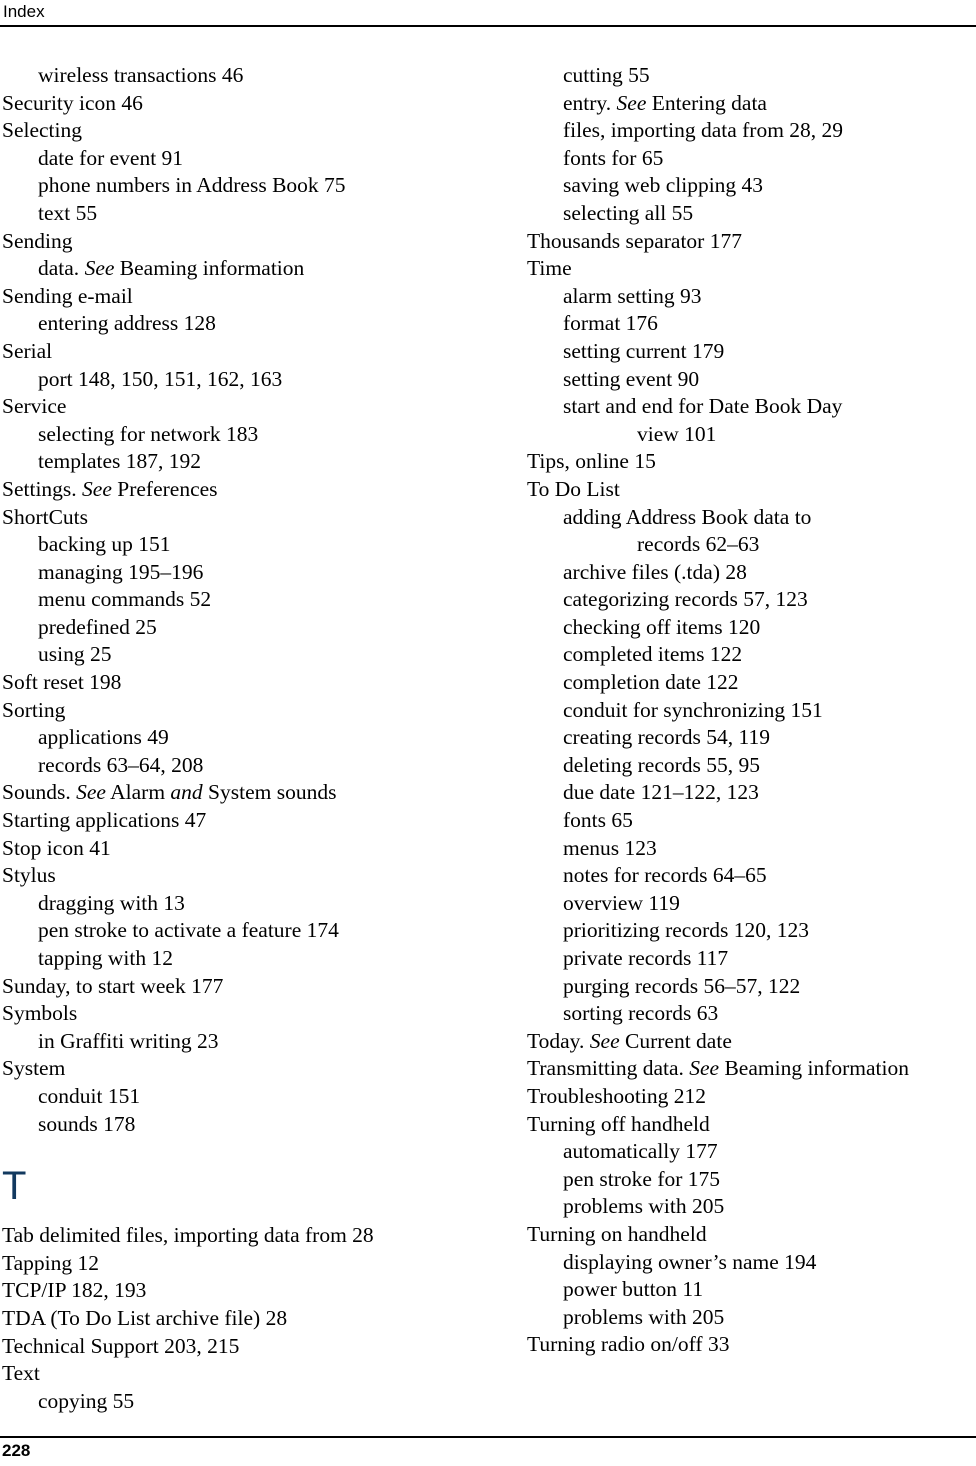 The height and width of the screenshot is (1466, 976). I want to click on index-entry-sub: wireless transactions 46, so click(260, 76).